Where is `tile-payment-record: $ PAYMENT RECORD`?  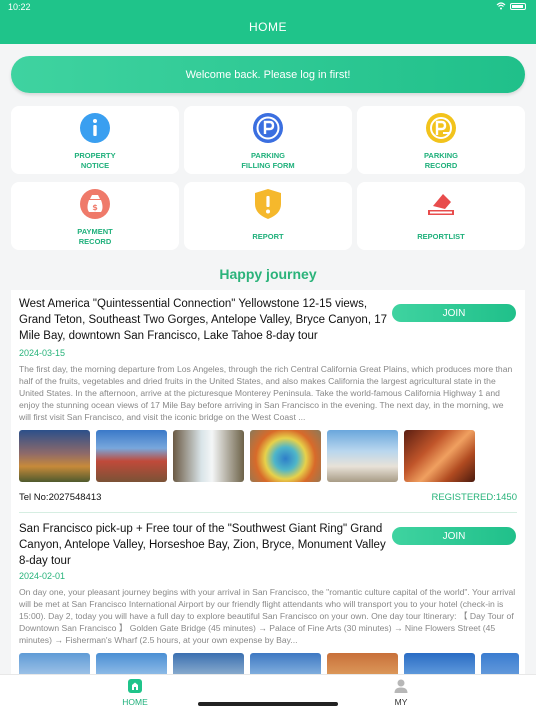 tile-payment-record: $ PAYMENT RECORD is located at coordinates (95, 216).